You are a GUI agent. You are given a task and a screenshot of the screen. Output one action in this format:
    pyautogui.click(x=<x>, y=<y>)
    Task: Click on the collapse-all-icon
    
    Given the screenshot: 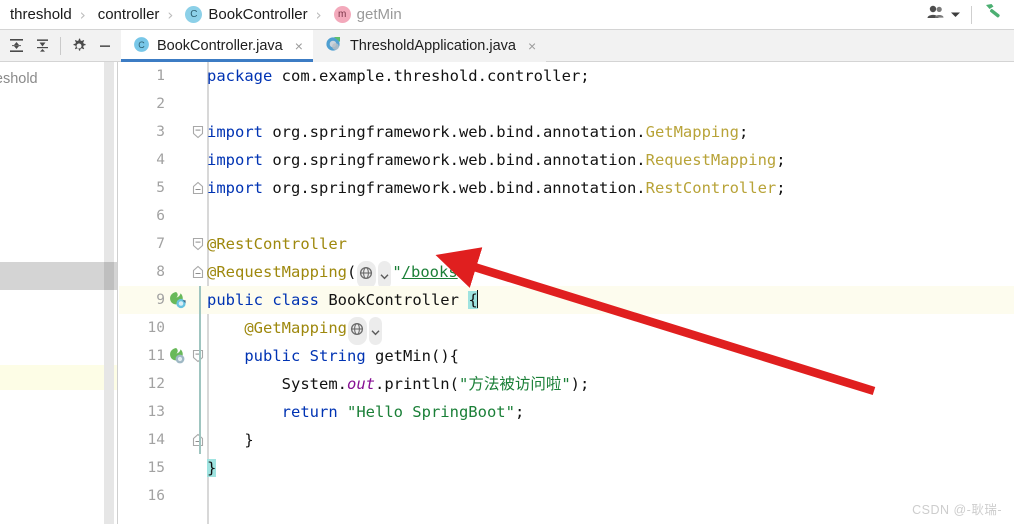 What is the action you would take?
    pyautogui.click(x=16, y=46)
    